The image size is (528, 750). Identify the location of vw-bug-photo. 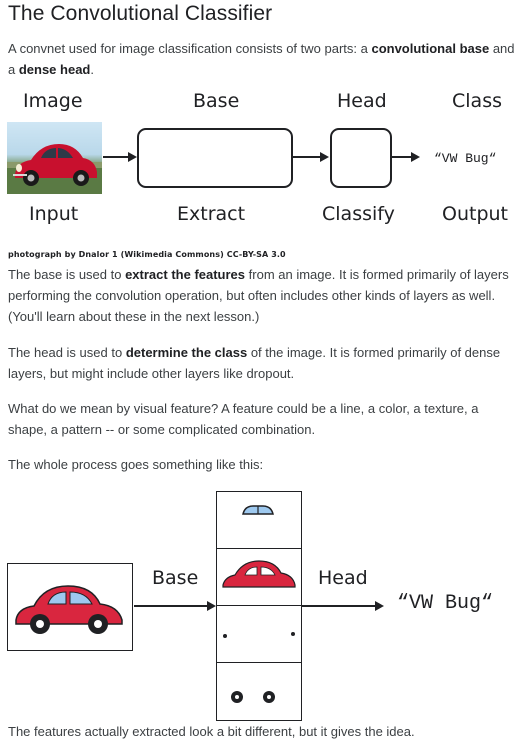
(54, 158).